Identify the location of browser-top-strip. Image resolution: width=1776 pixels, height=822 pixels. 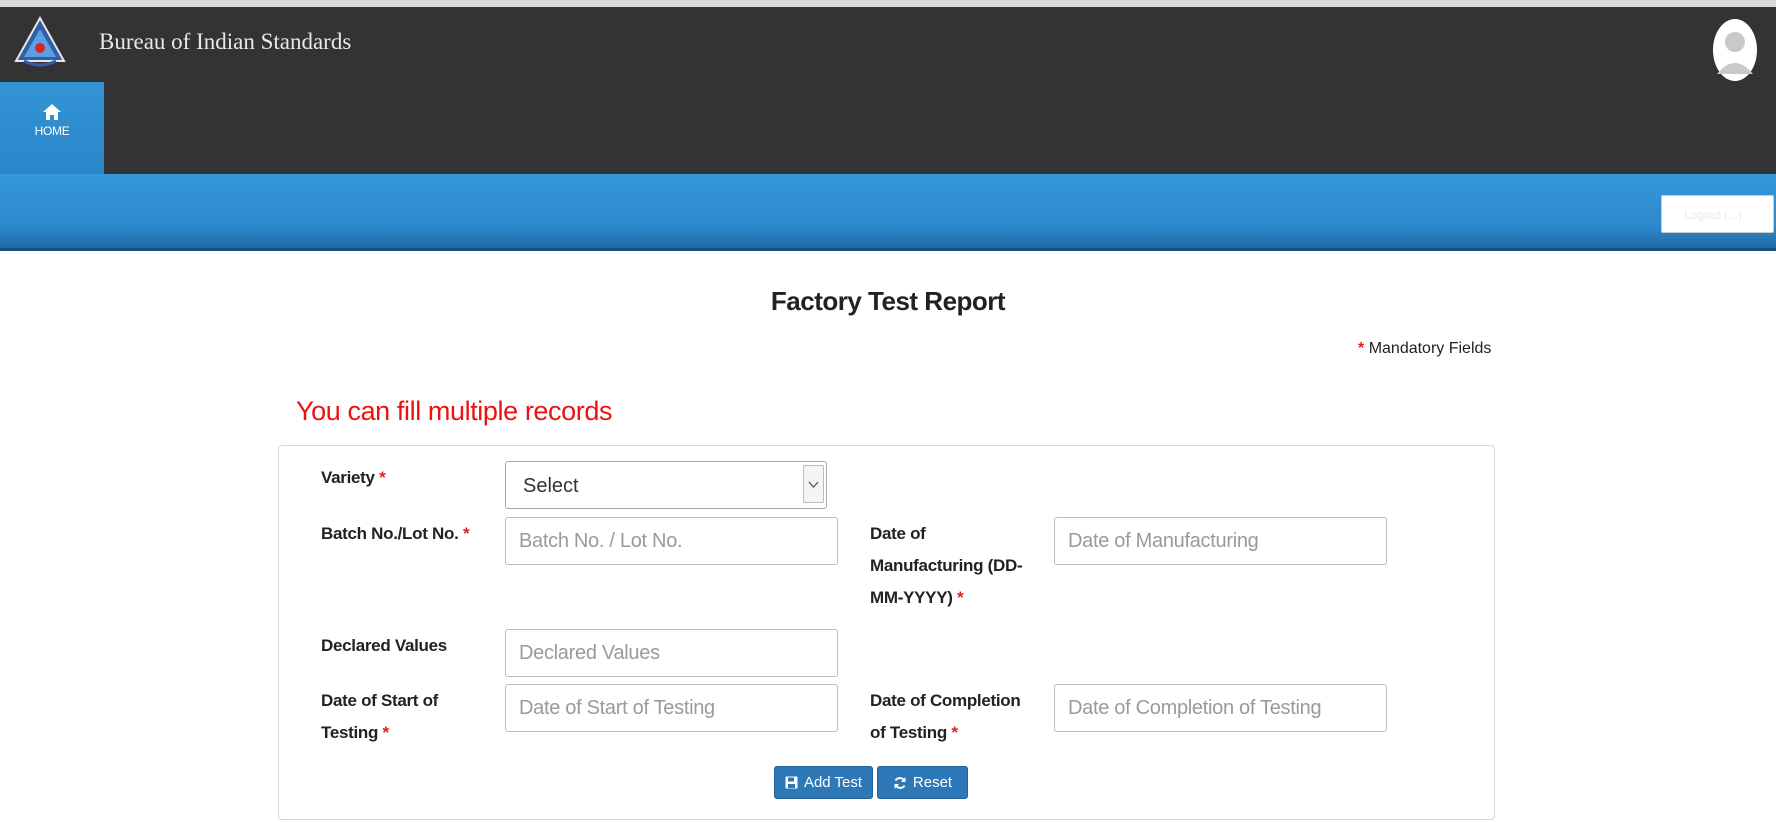
(888, 3).